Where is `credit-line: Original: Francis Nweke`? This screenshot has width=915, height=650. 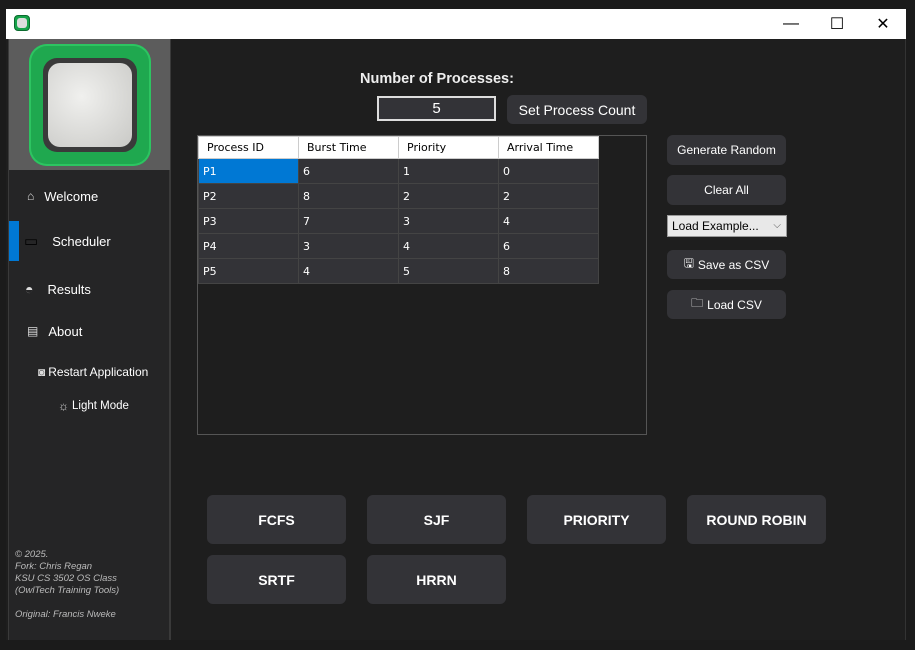 credit-line: Original: Francis Nweke is located at coordinates (65, 614).